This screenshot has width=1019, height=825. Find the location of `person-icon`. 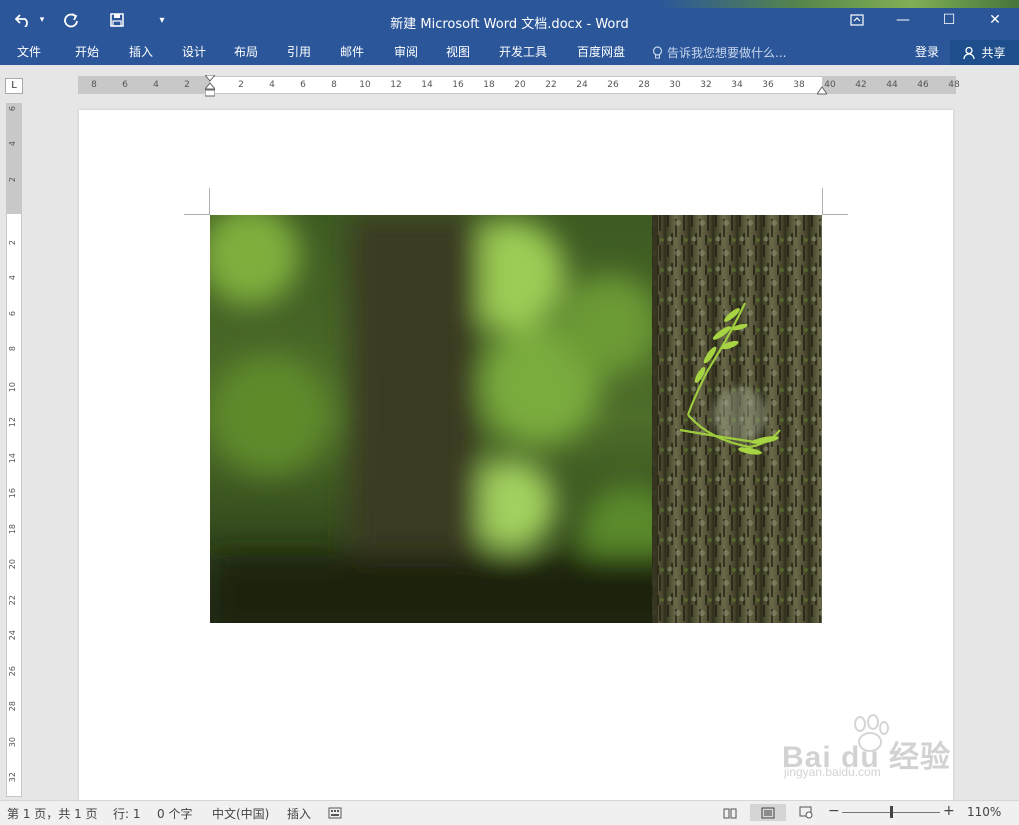

person-icon is located at coordinates (969, 52).